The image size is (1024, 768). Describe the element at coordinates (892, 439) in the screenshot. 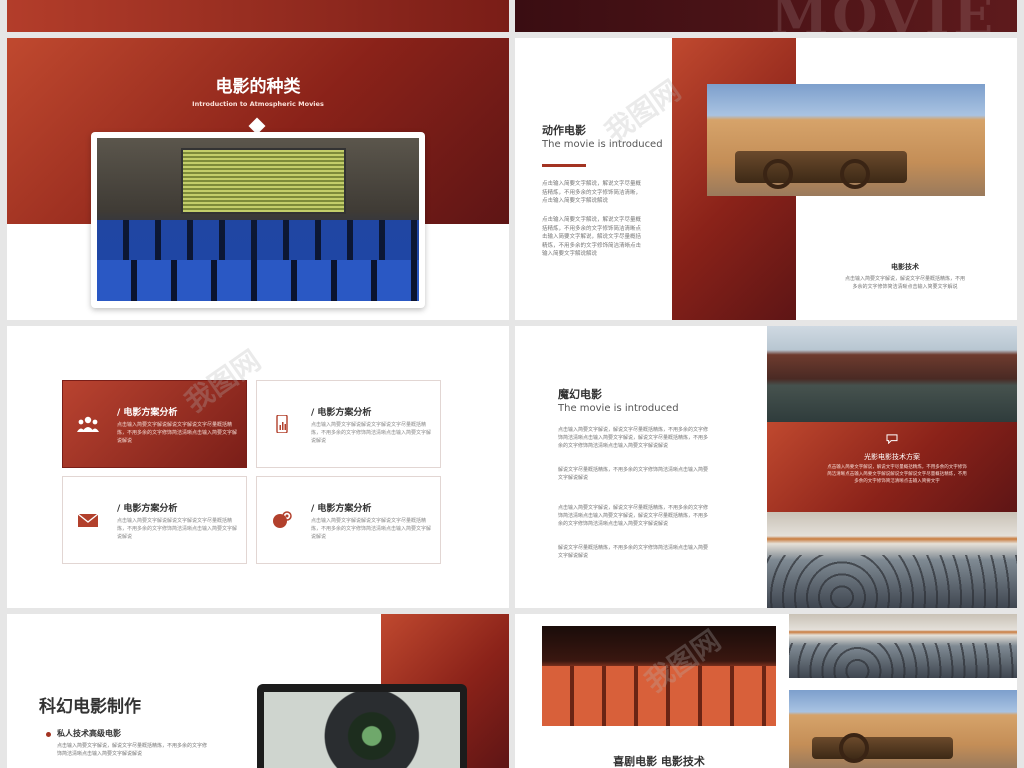

I see `chat-bubble-icon` at that location.